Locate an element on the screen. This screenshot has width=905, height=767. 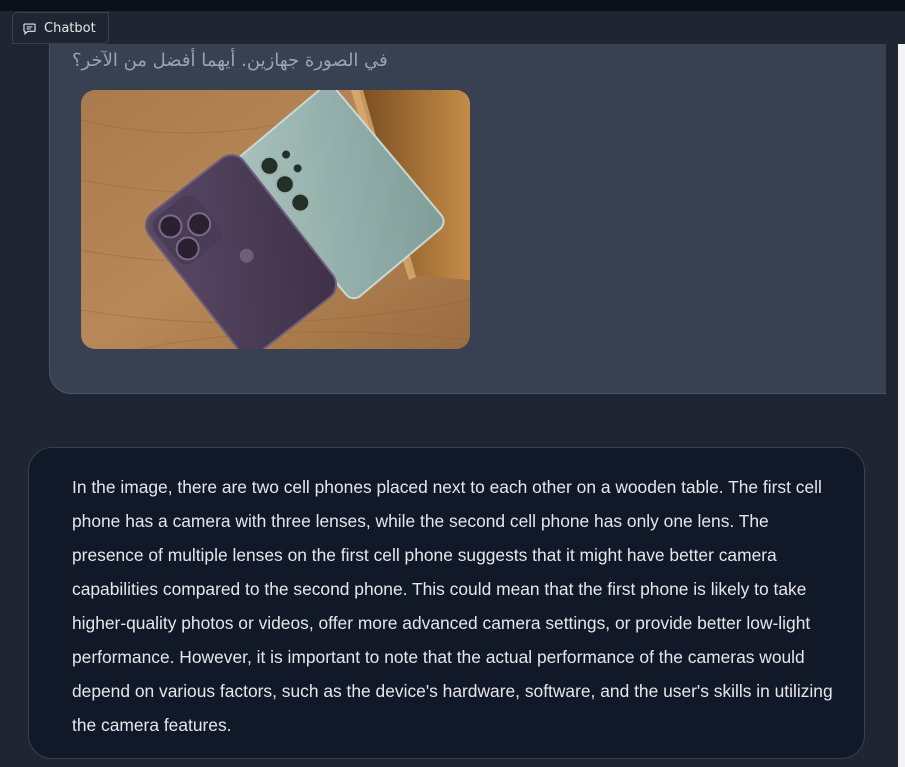
phones-photo is located at coordinates (275, 219).